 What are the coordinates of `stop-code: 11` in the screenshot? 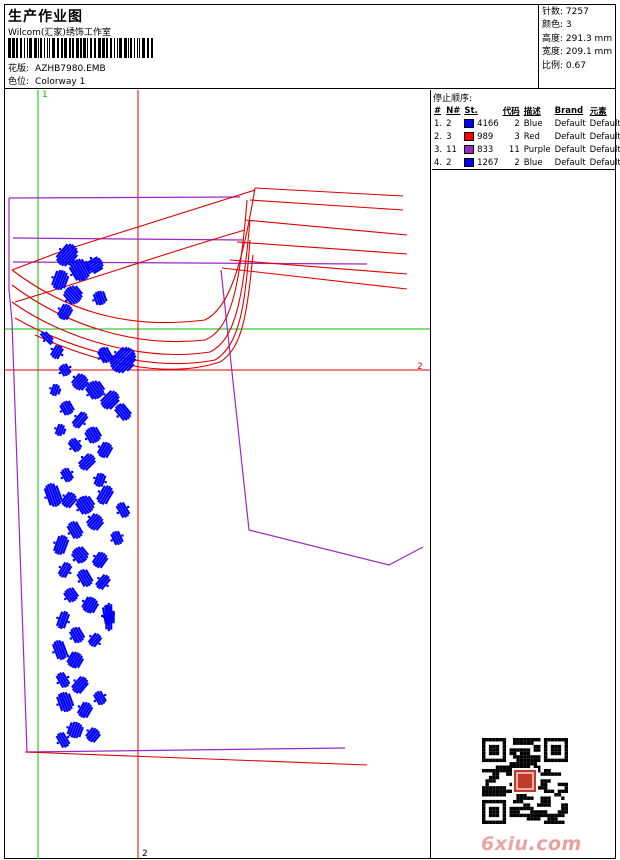 It's located at (514, 149).